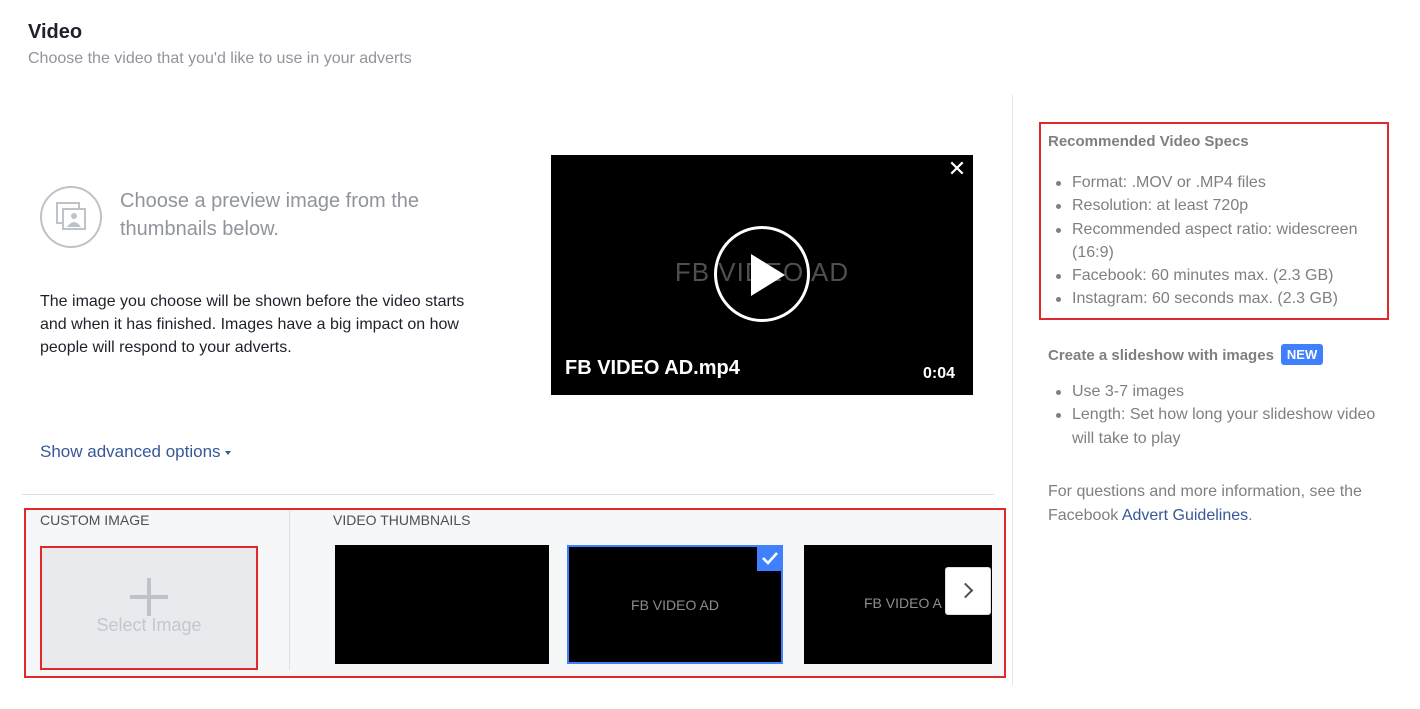 The width and height of the screenshot is (1420, 709). What do you see at coordinates (1161, 355) in the screenshot?
I see `slideshow-title-text: Create a slideshow with images` at bounding box center [1161, 355].